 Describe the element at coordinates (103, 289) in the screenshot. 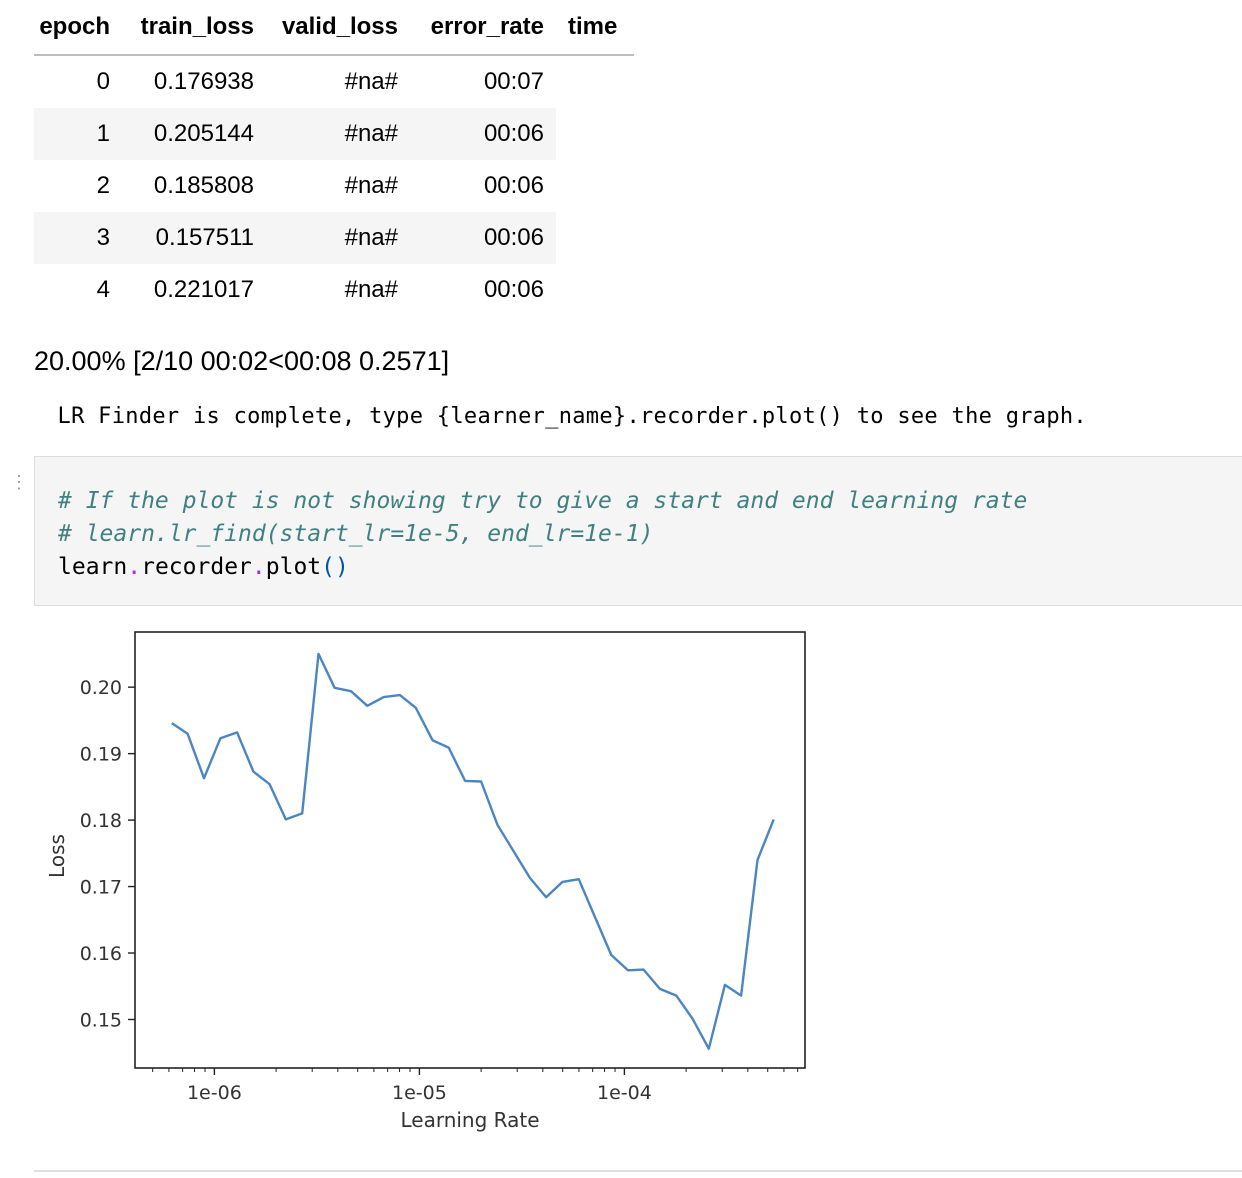

I see `table-cell: 4` at that location.